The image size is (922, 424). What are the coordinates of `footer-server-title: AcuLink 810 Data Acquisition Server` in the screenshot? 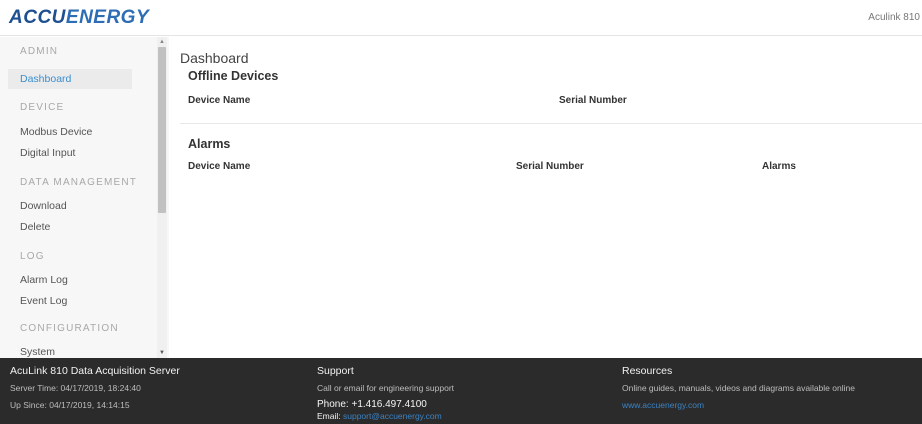 It's located at (95, 371).